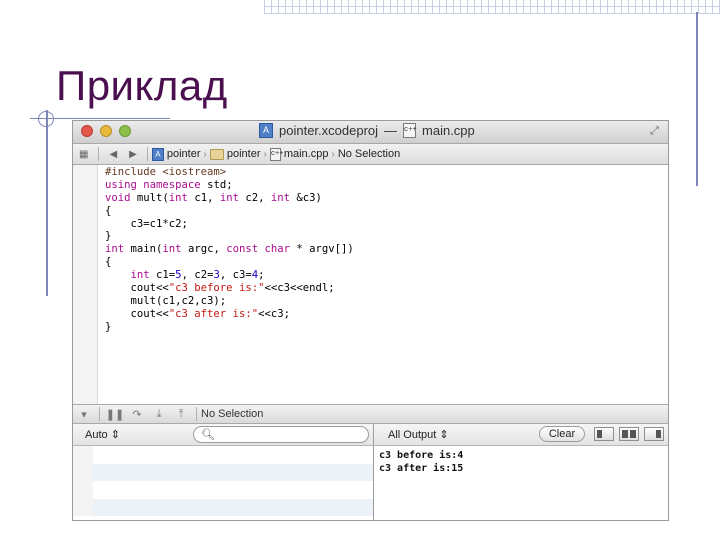  I want to click on close-window-button, so click(87, 131).